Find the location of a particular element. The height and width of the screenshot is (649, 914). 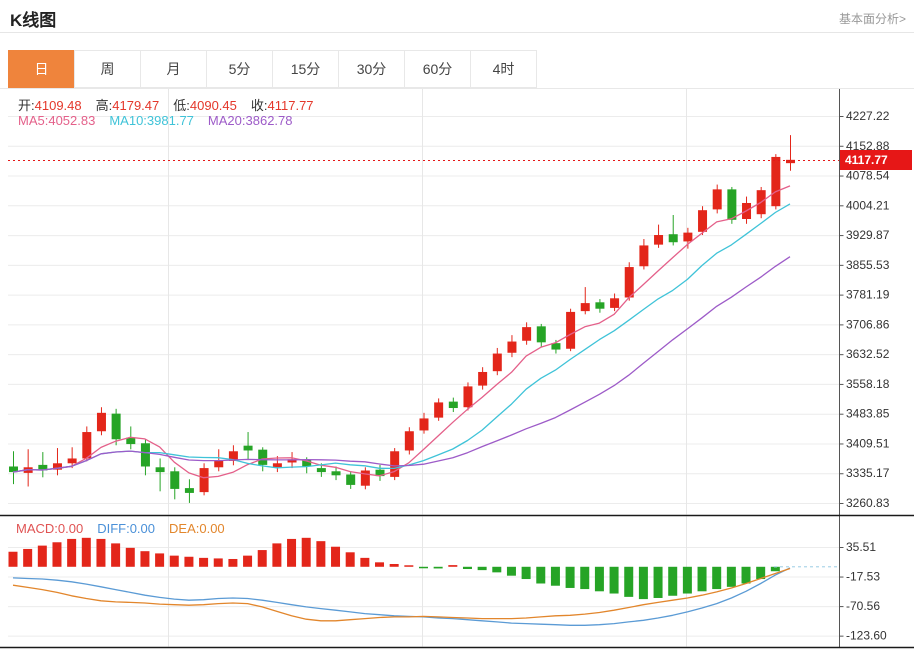

legend-item: 低:4090.45 is located at coordinates (205, 105).